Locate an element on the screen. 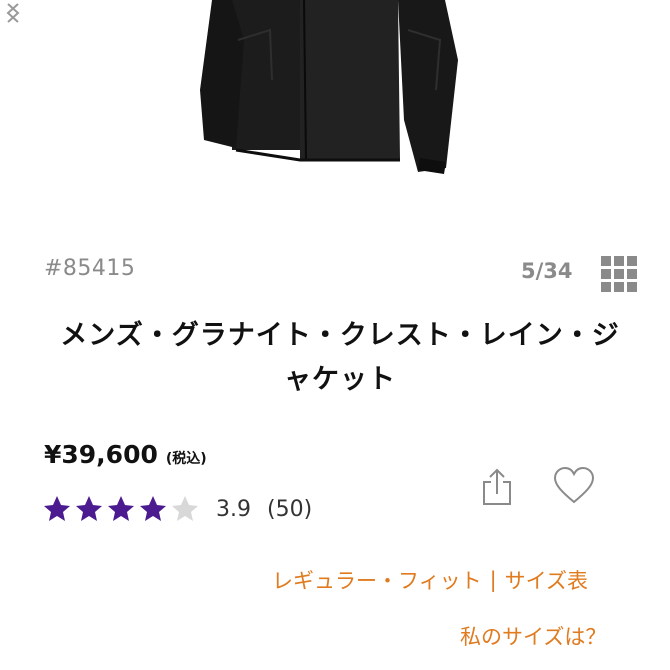 The height and width of the screenshot is (670, 670). image-counter: 5/34 is located at coordinates (547, 271).